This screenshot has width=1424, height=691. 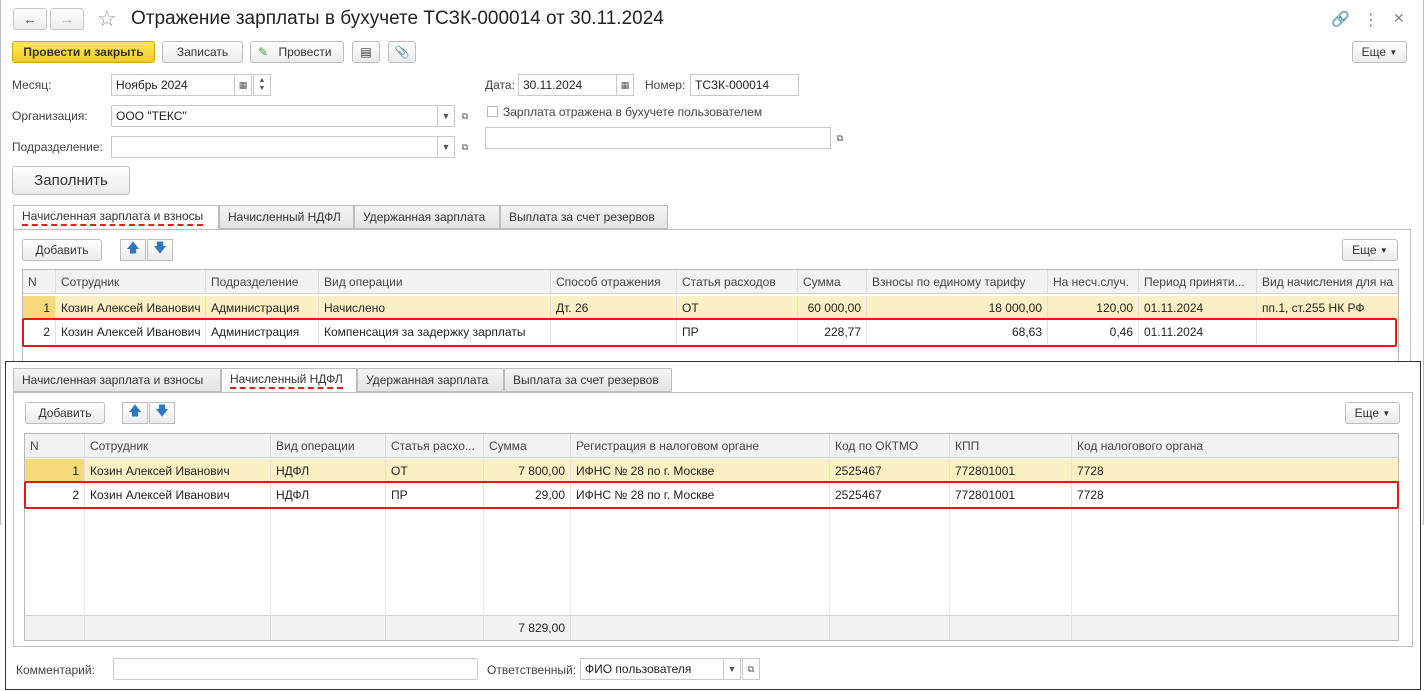 What do you see at coordinates (262, 85) in the screenshot?
I see `spinner-icon: ▲ ▼` at bounding box center [262, 85].